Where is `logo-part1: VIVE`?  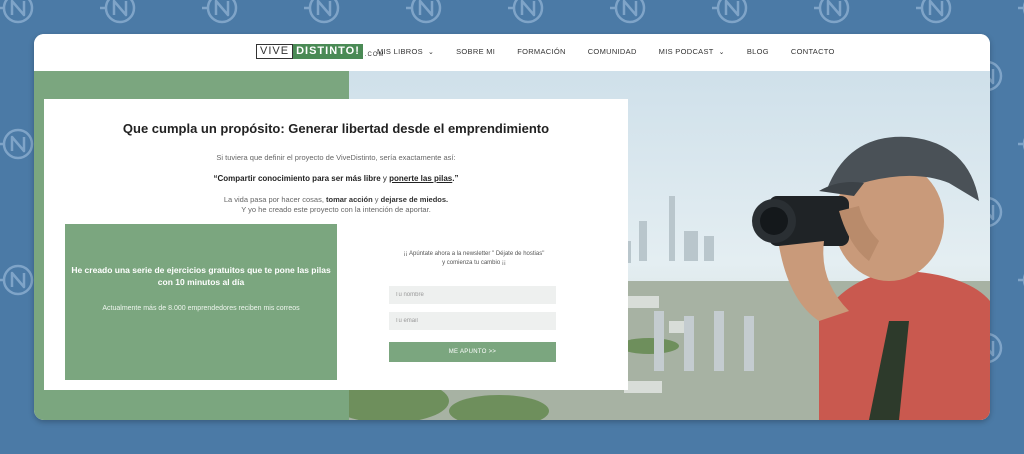
logo-part1: VIVE is located at coordinates (275, 51).